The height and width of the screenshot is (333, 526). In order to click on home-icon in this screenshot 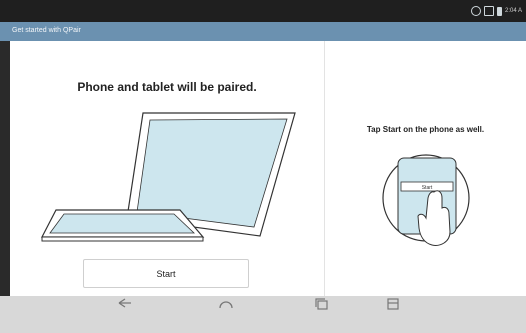, I will do `click(226, 304)`.